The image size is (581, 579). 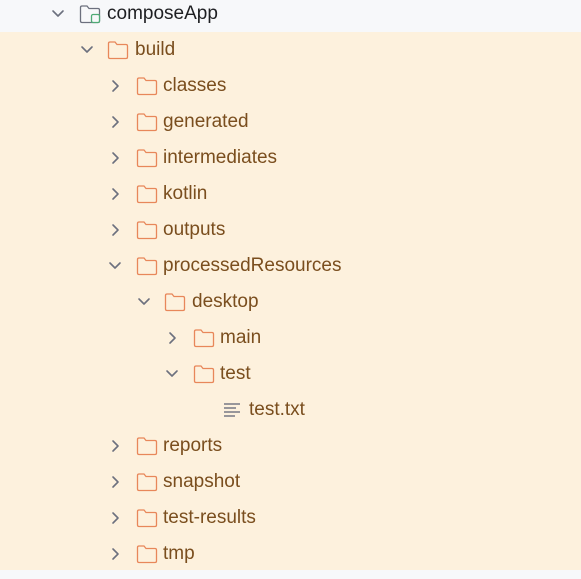 What do you see at coordinates (194, 229) in the screenshot?
I see `tree-node-label: outputs` at bounding box center [194, 229].